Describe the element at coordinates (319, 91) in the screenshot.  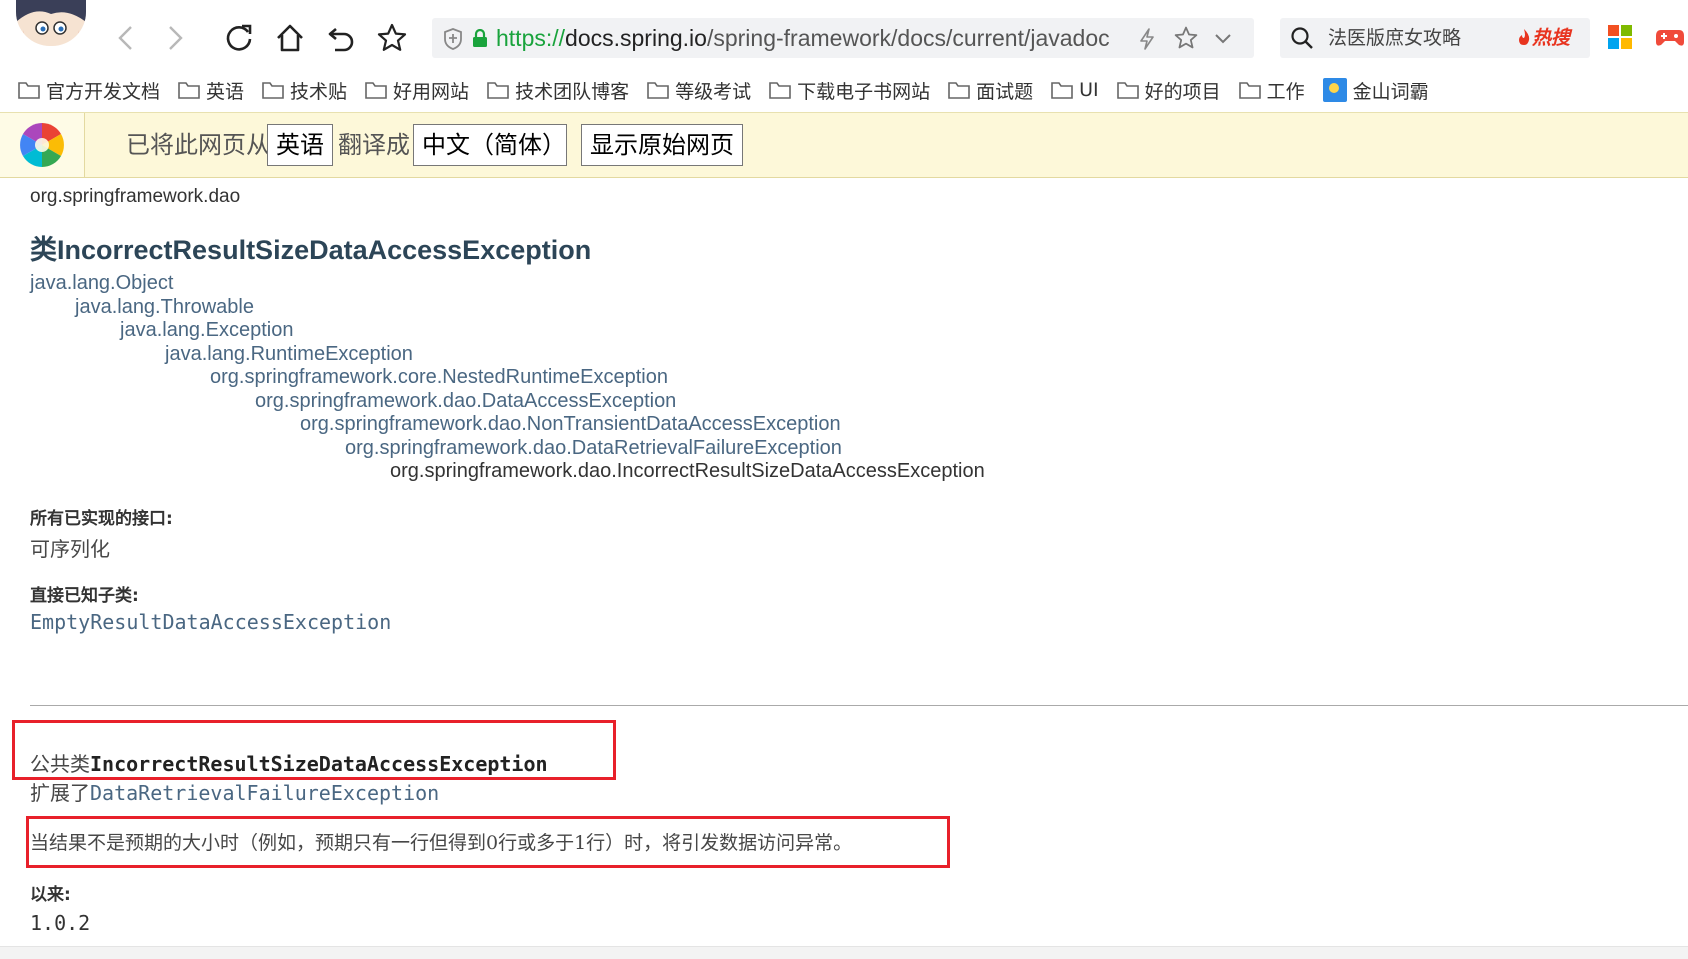
I see `bookmark-label: 技术贴` at that location.